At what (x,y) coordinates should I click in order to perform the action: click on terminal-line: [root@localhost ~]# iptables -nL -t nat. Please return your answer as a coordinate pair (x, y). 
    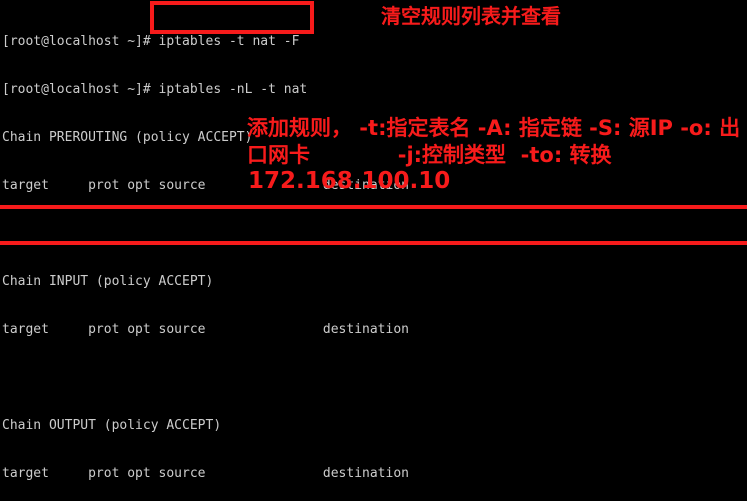
    Looking at the image, I should click on (155, 89).